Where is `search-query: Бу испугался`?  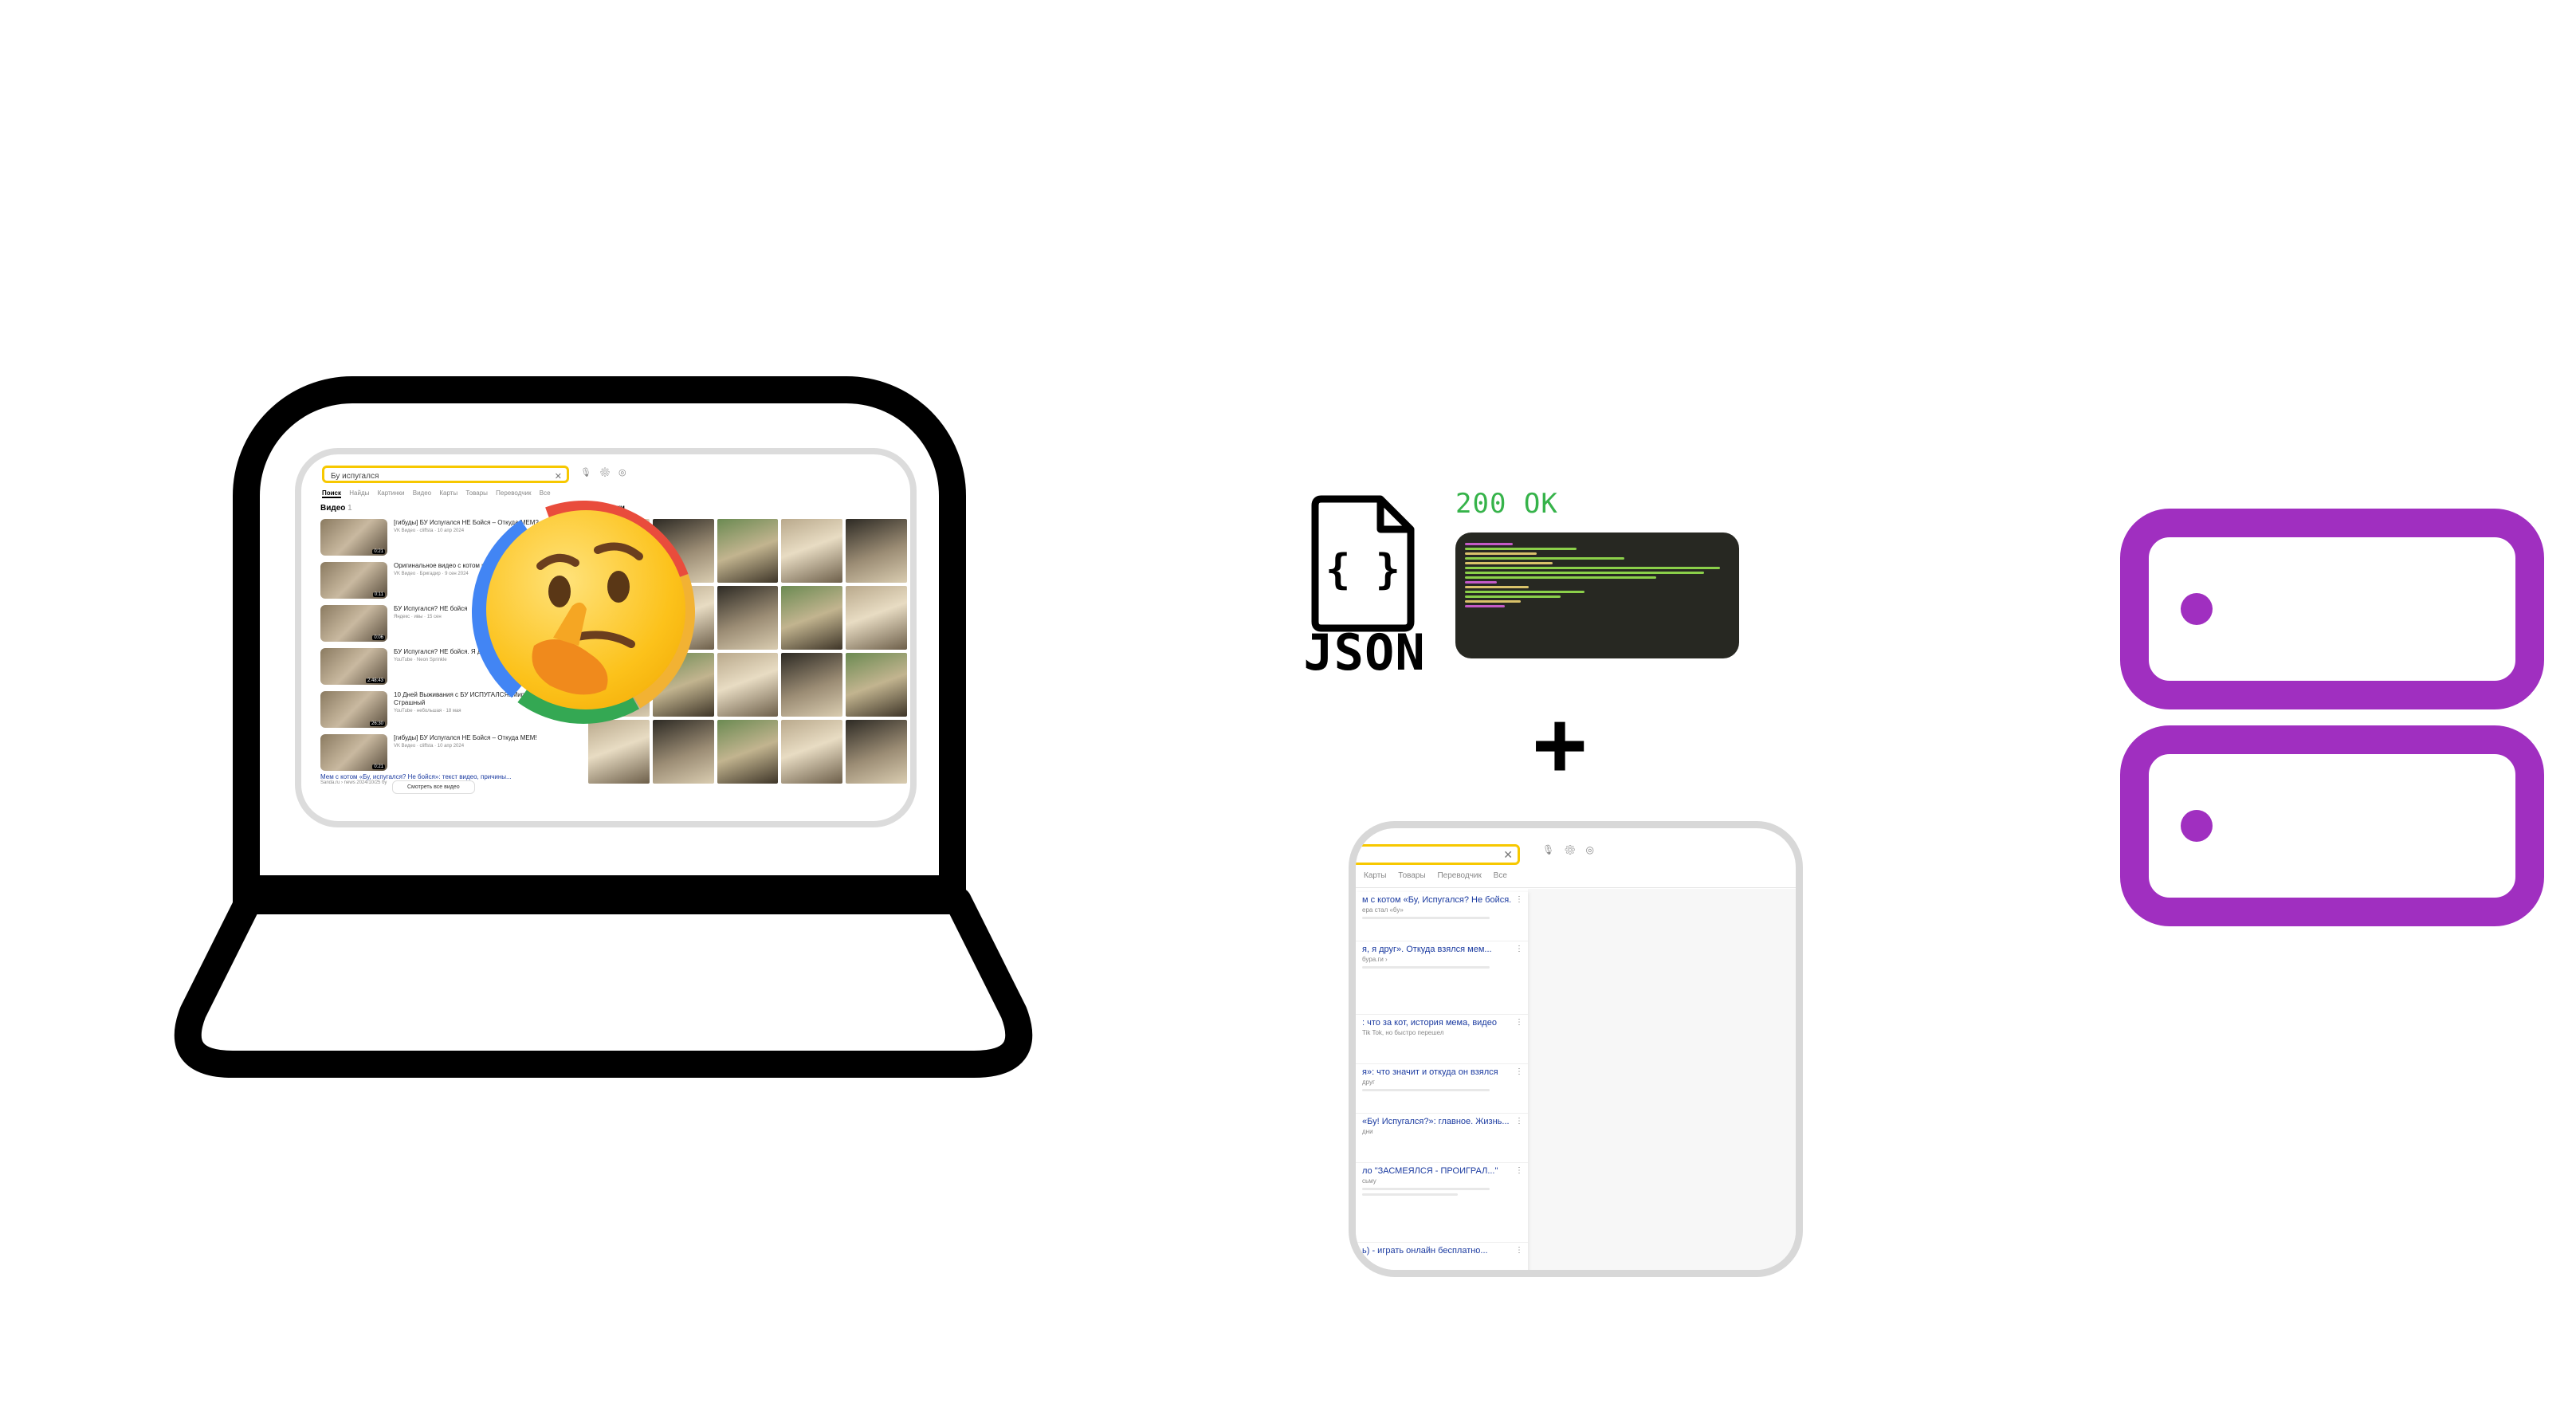
search-query: Бу испугался is located at coordinates (355, 476).